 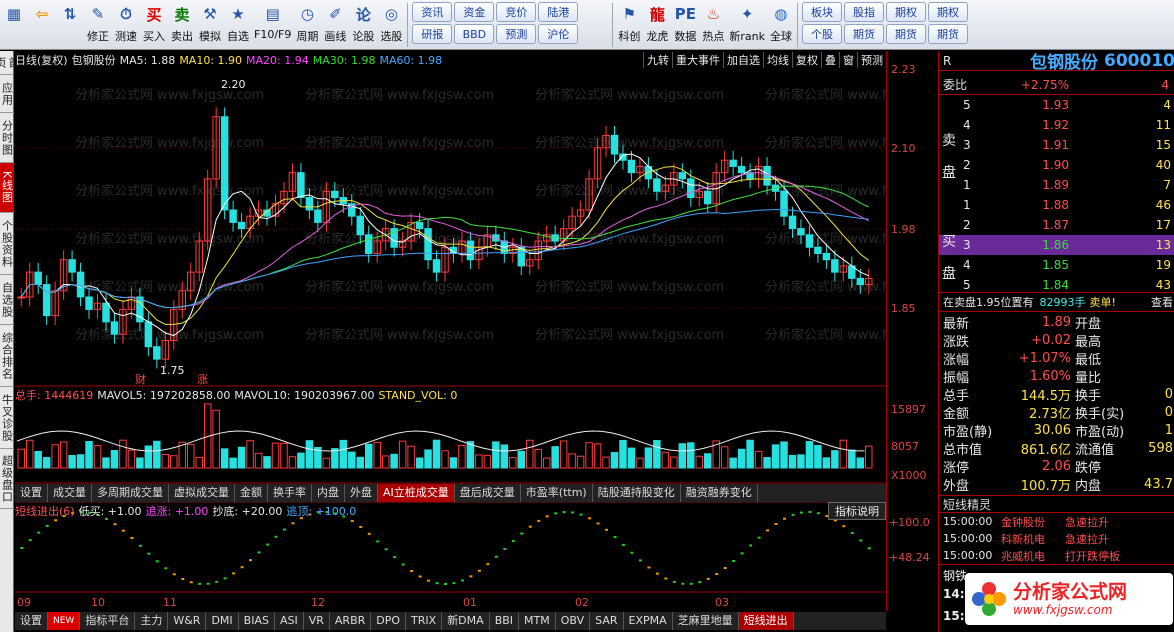 I want to click on indicator-tab-9: ARBR, so click(x=351, y=621).